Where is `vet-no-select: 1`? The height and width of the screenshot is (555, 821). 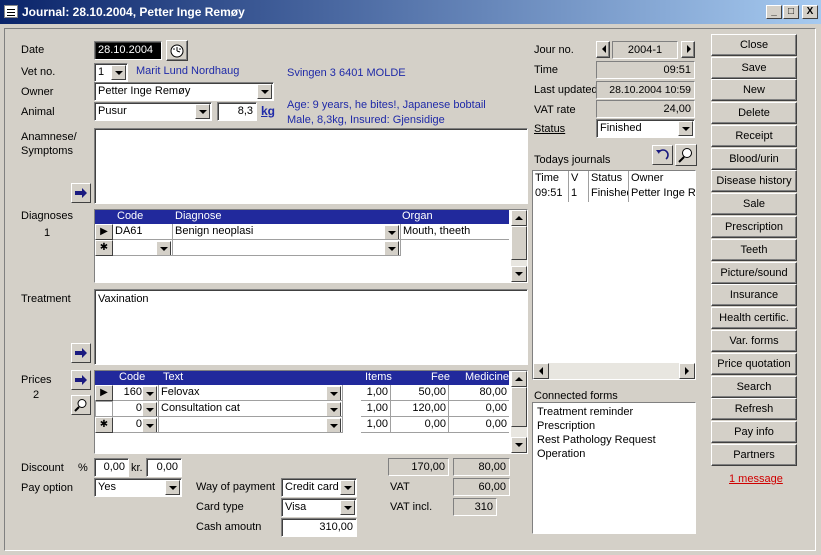 vet-no-select: 1 is located at coordinates (111, 72).